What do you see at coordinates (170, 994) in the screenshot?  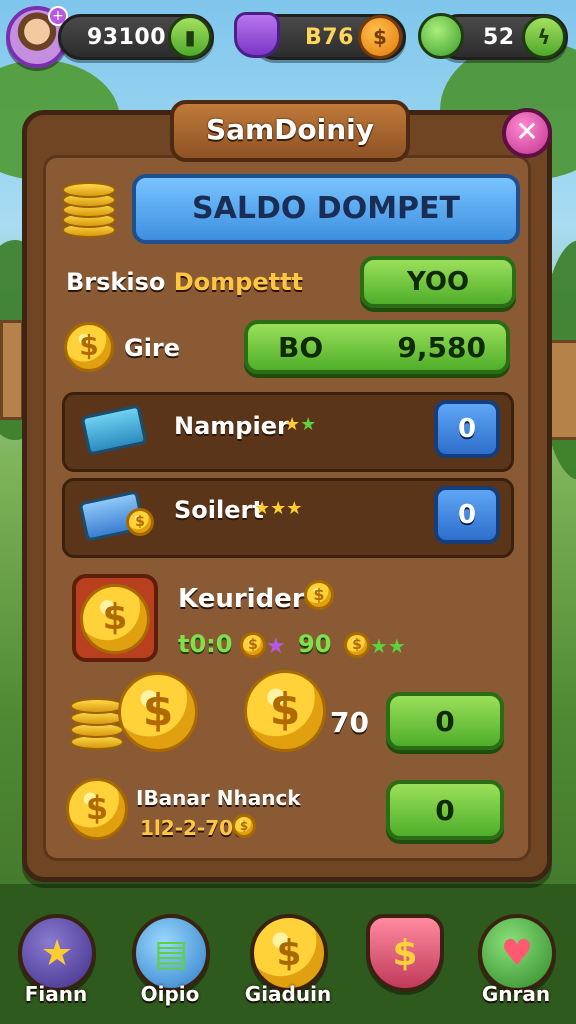 I see `nav-label: Oipio` at bounding box center [170, 994].